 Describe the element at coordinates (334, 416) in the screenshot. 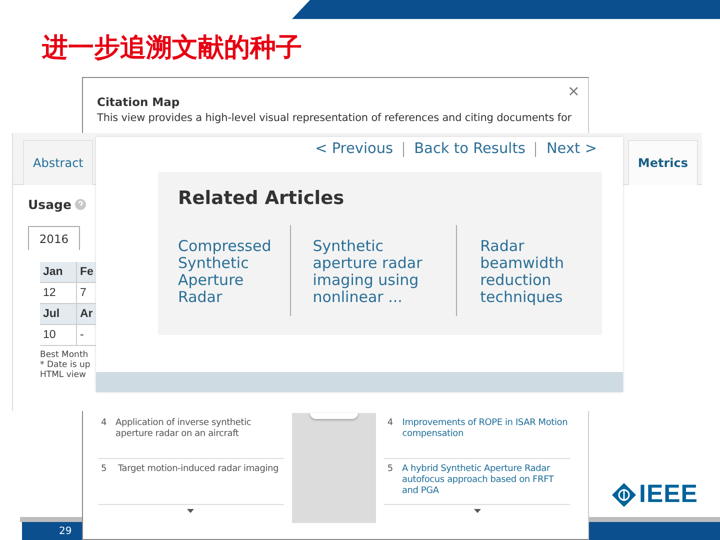

I see `handle` at that location.